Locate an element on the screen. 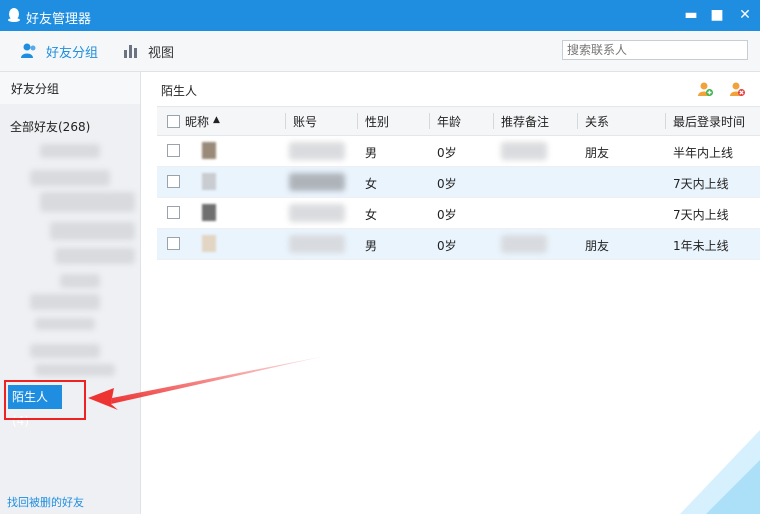  close-button: ✕ is located at coordinates (745, 15).